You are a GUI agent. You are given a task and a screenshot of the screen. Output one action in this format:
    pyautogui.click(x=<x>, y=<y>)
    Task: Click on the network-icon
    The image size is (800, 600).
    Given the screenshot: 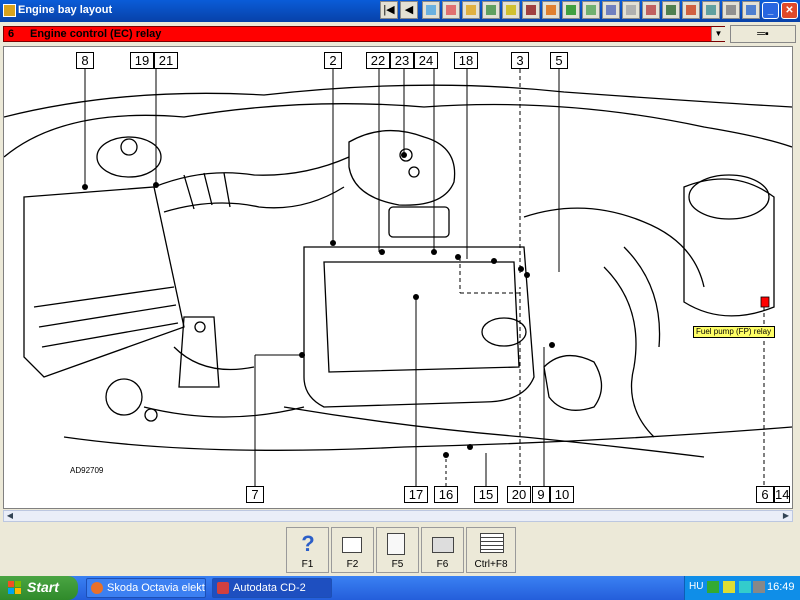 What is the action you would take?
    pyautogui.click(x=713, y=587)
    